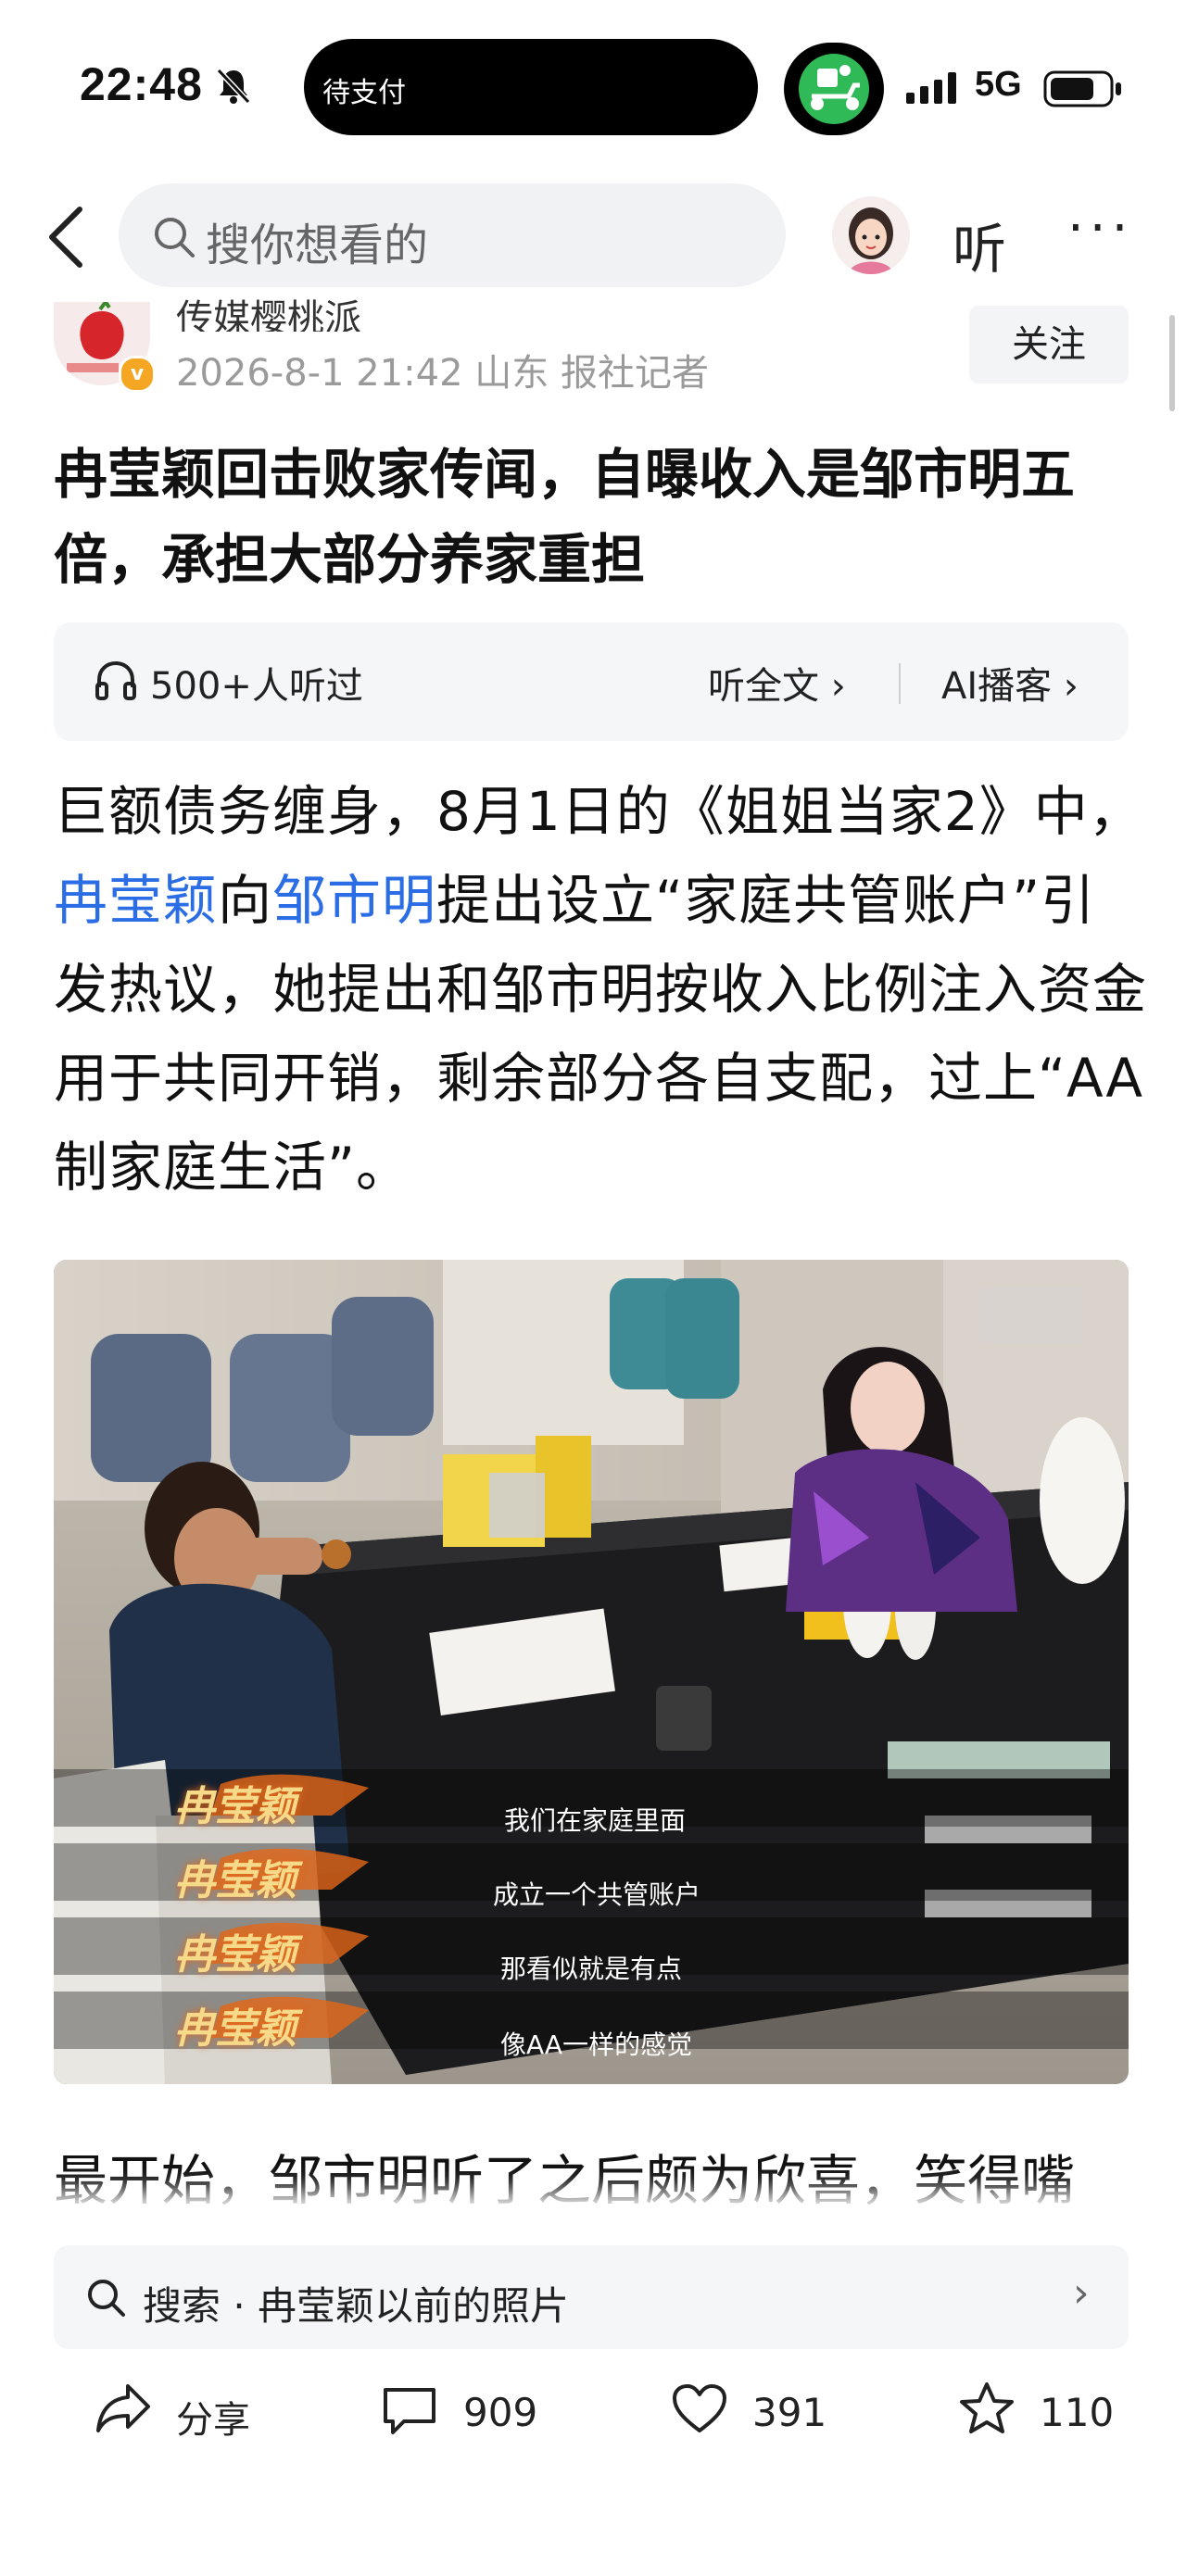 Image resolution: width=1186 pixels, height=2576 pixels. I want to click on listen-count: 500+人听过, so click(256, 686).